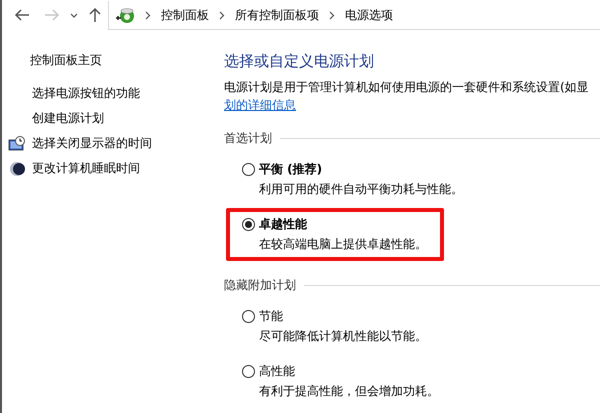  What do you see at coordinates (22, 15) in the screenshot?
I see `back-icon` at bounding box center [22, 15].